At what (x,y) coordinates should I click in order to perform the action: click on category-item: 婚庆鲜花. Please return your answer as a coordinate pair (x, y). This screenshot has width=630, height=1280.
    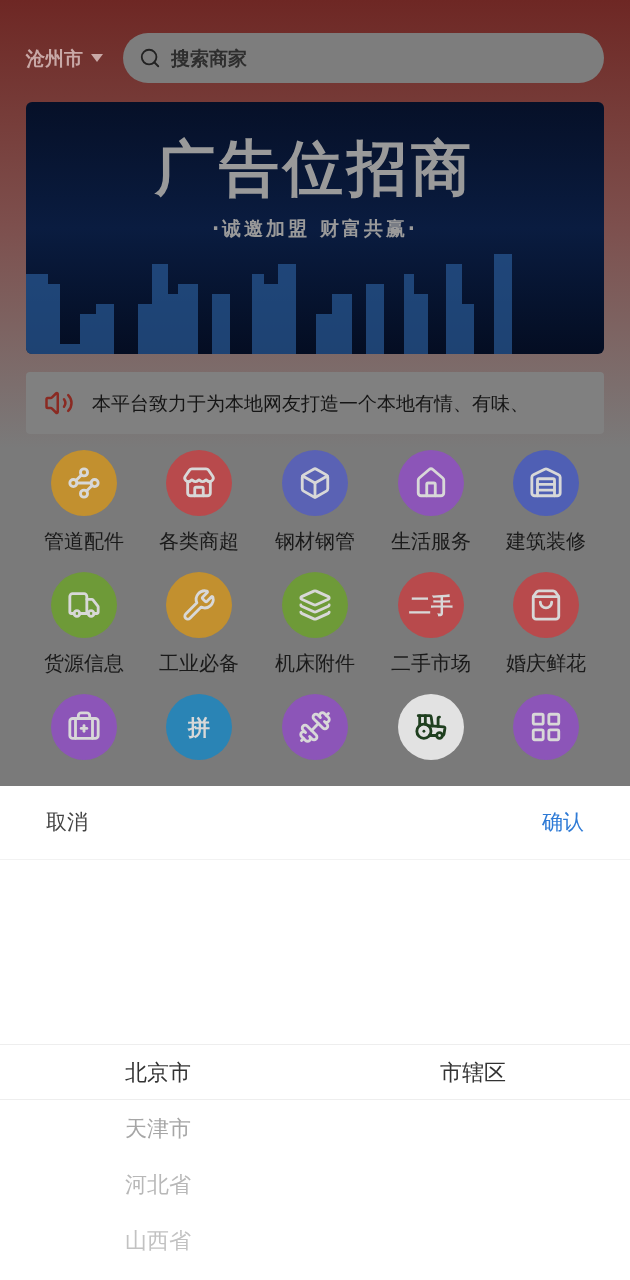
    Looking at the image, I should click on (546, 625).